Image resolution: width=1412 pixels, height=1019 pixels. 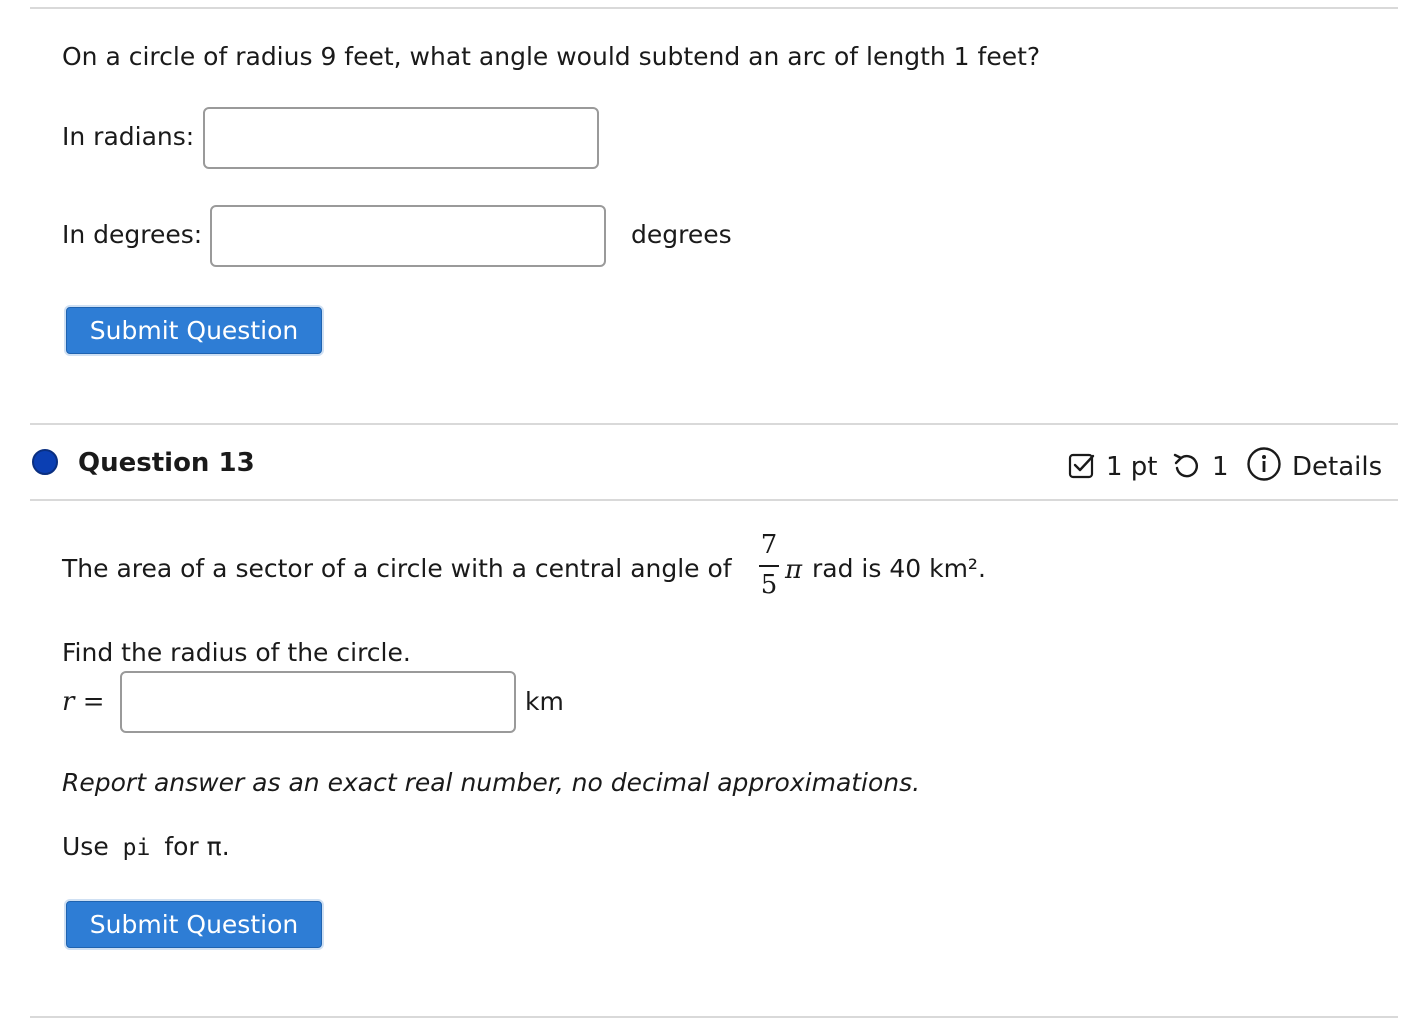 I want to click on submit-question-button: Submit Question, so click(x=194, y=330).